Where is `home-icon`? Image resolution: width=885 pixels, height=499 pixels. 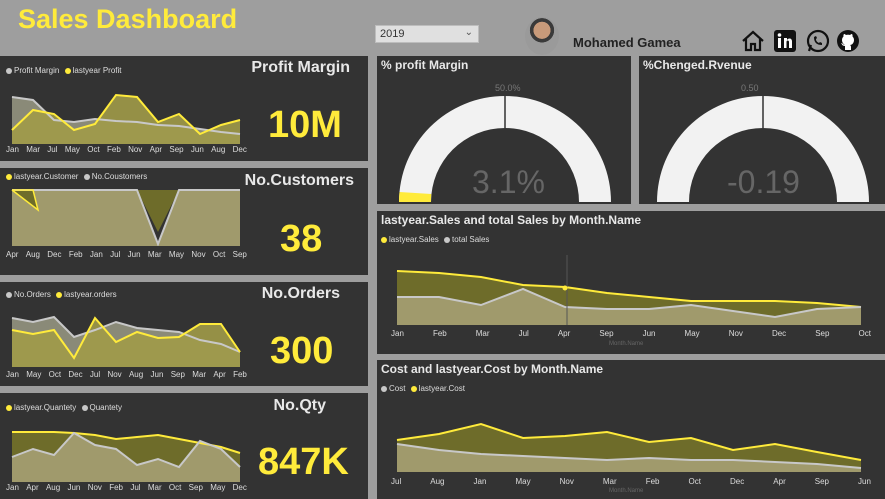
home-icon is located at coordinates (753, 41).